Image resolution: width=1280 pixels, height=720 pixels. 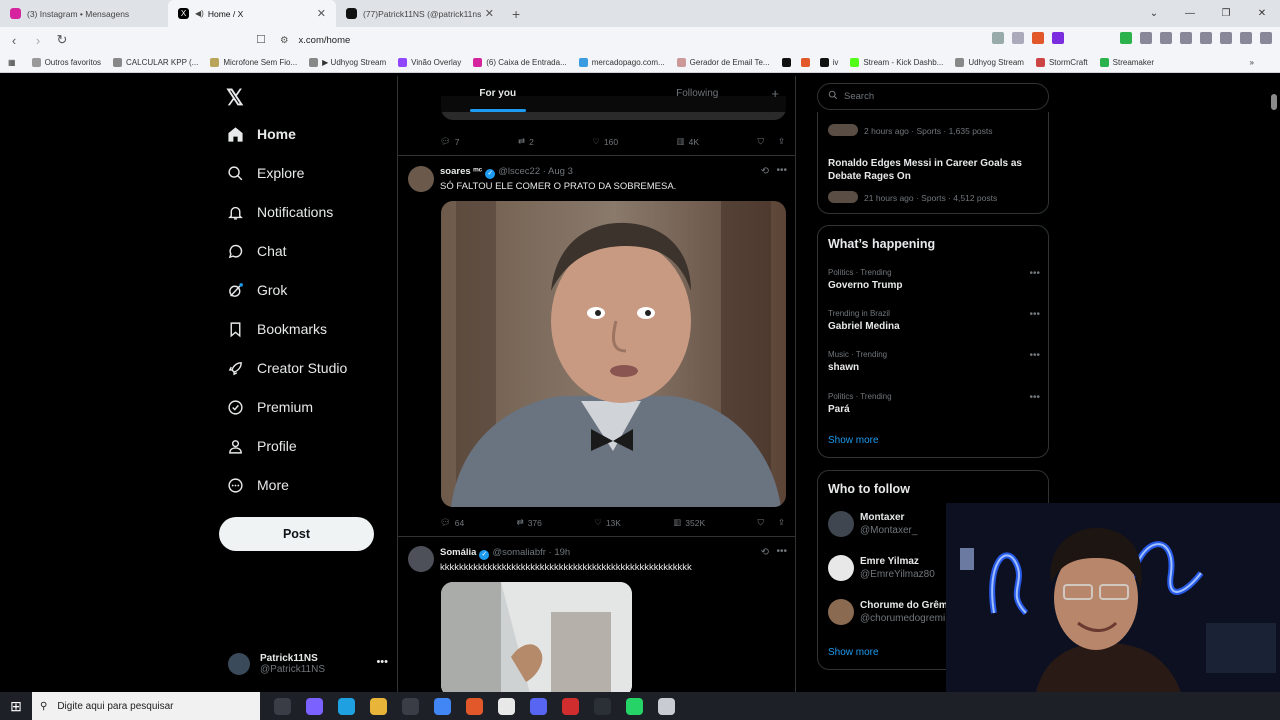 What do you see at coordinates (14, 40) in the screenshot?
I see `back-icon: ‹` at bounding box center [14, 40].